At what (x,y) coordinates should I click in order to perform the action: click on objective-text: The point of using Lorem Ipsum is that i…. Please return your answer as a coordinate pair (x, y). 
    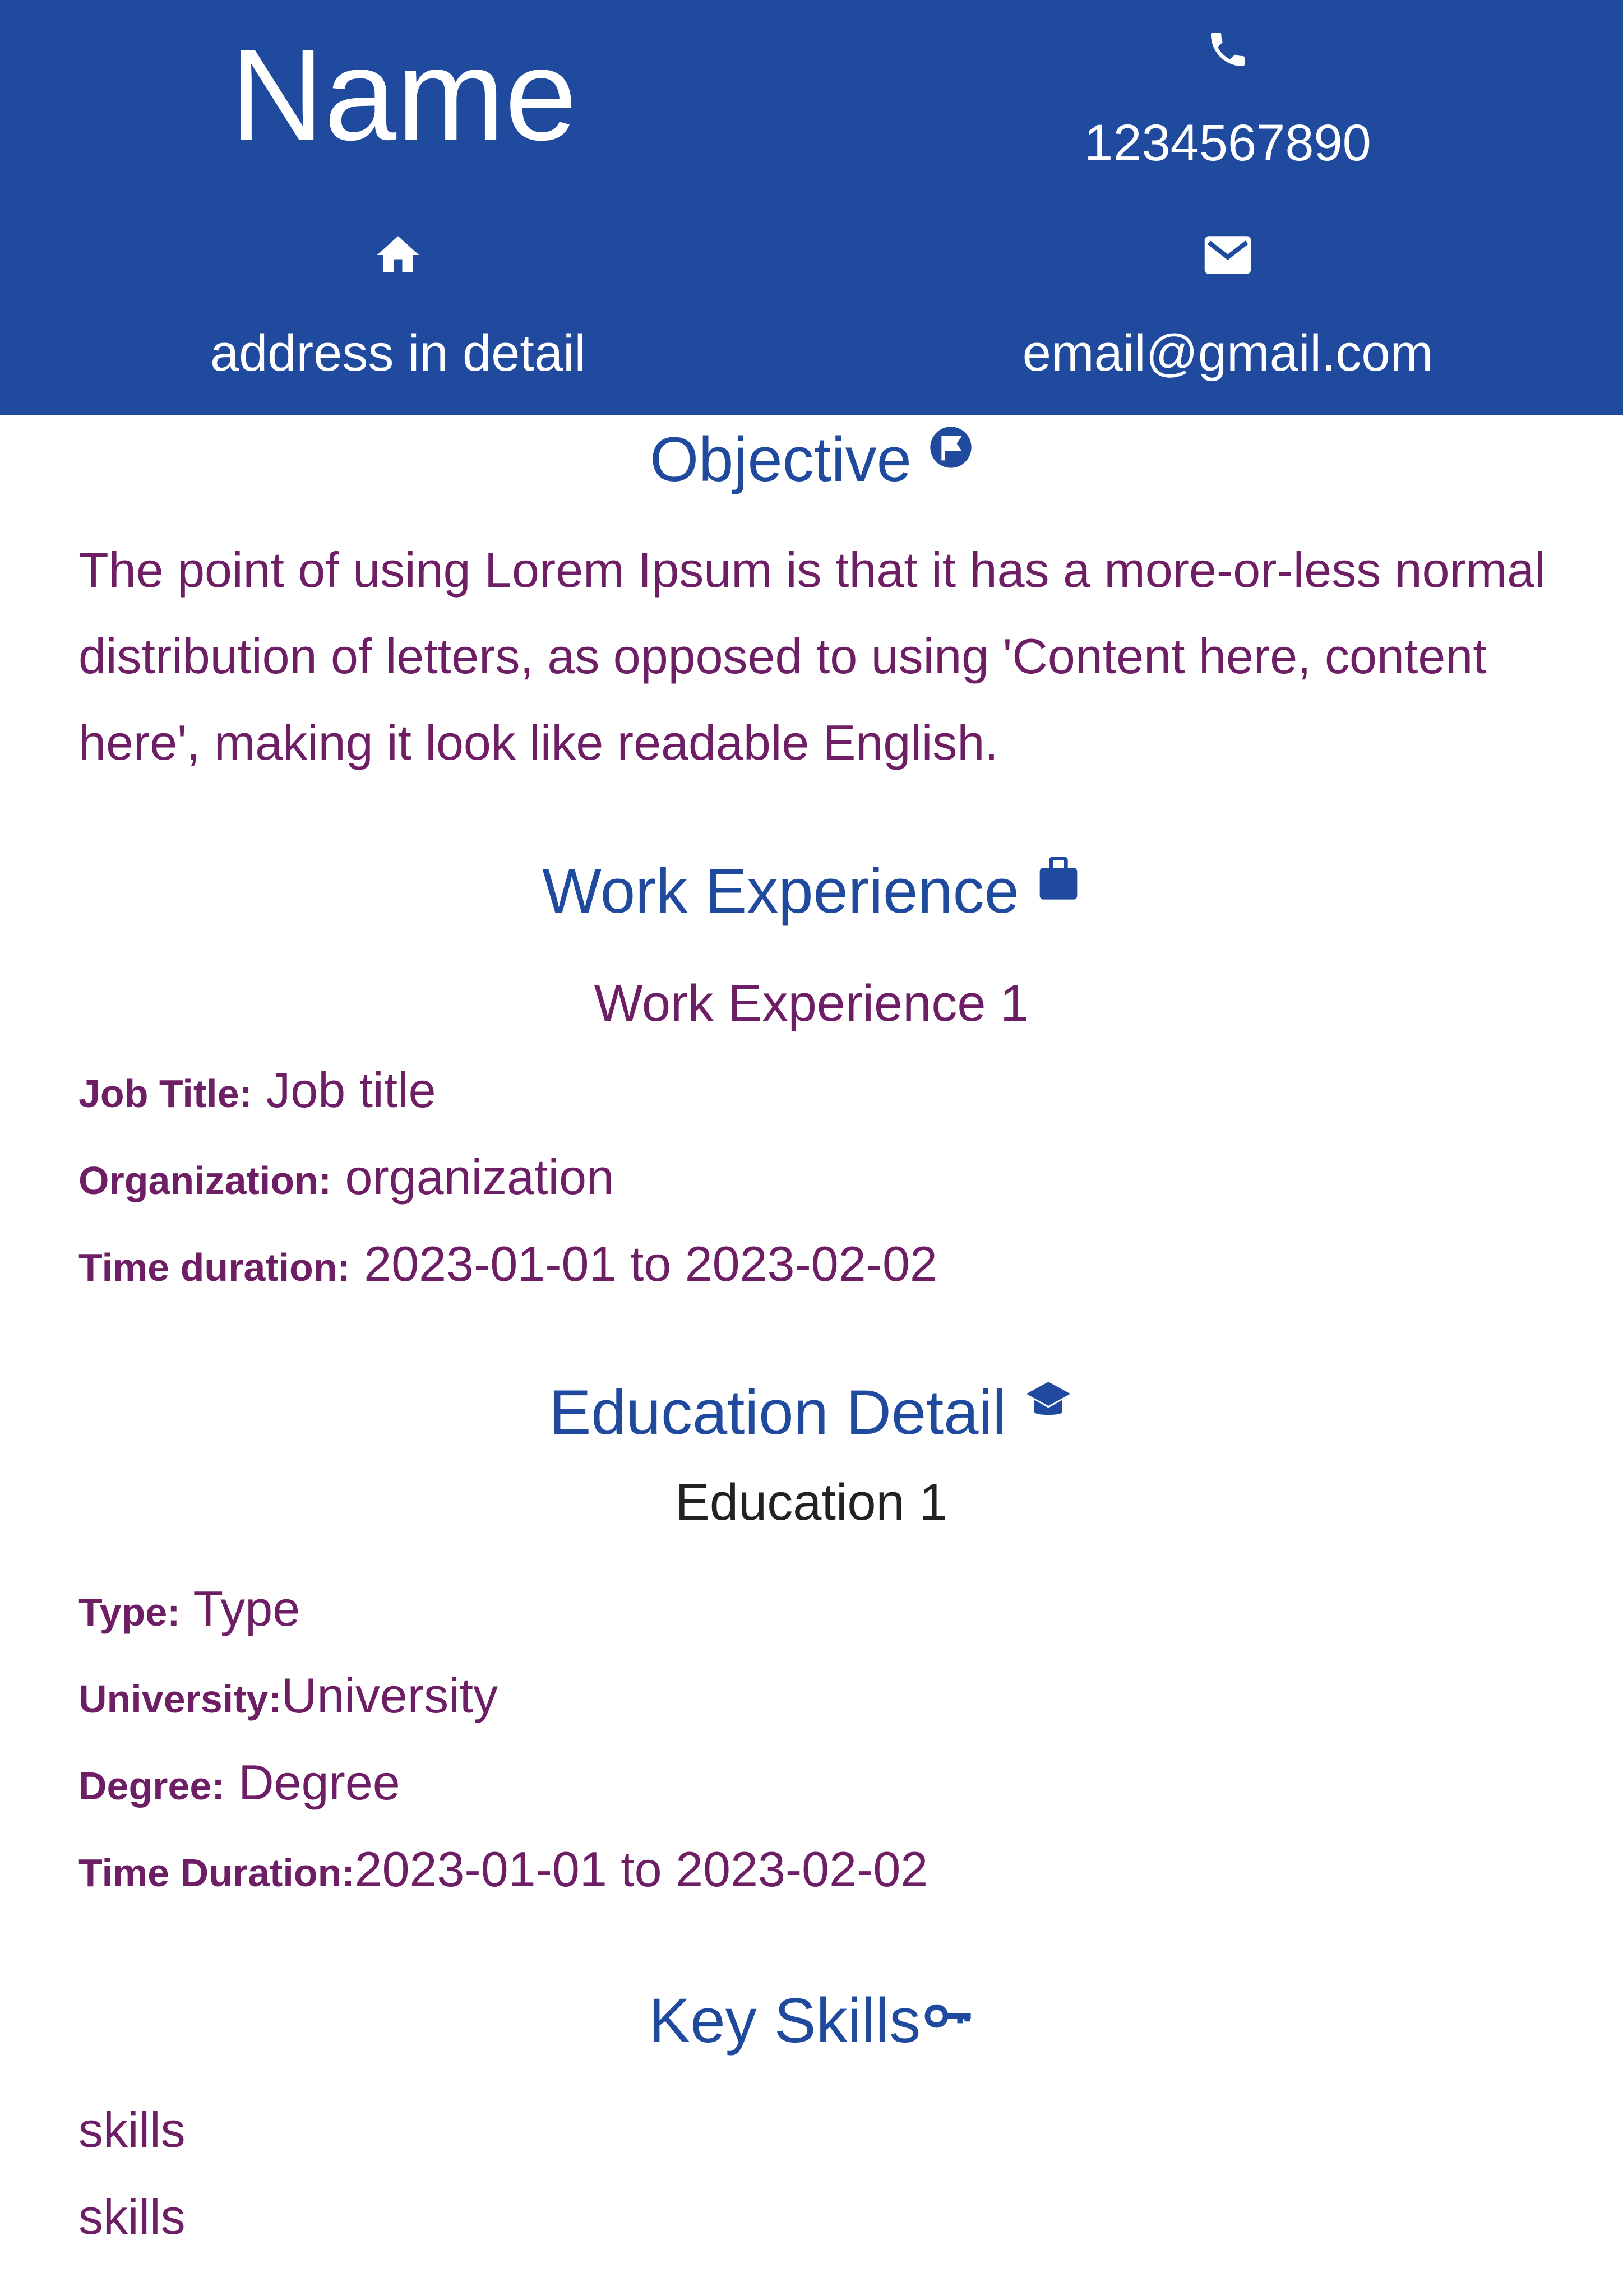
    Looking at the image, I should click on (812, 656).